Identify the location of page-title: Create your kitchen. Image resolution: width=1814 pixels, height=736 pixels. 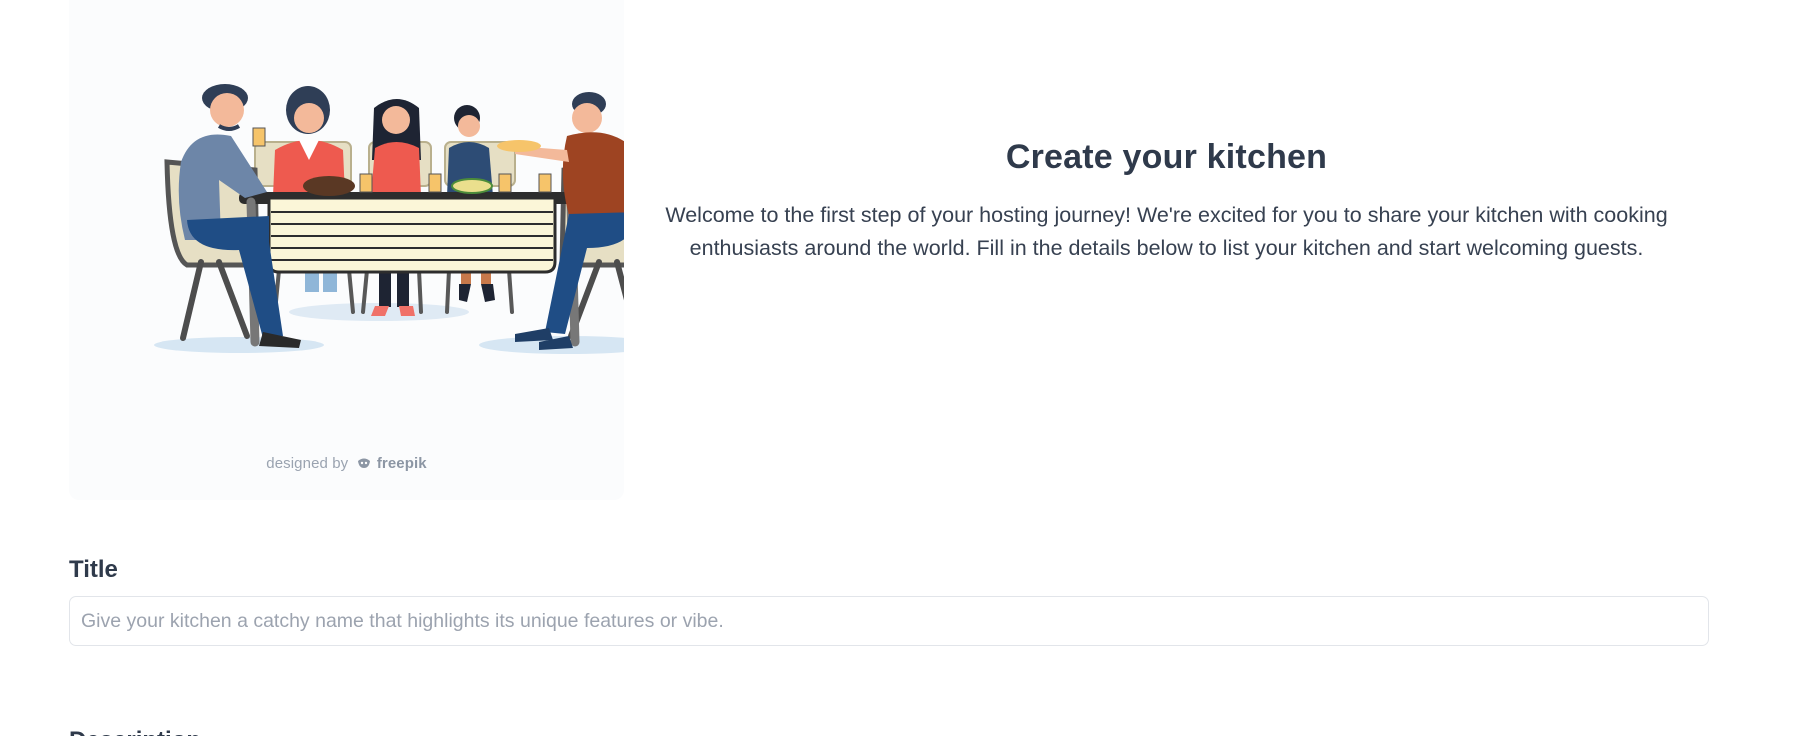
(1166, 157).